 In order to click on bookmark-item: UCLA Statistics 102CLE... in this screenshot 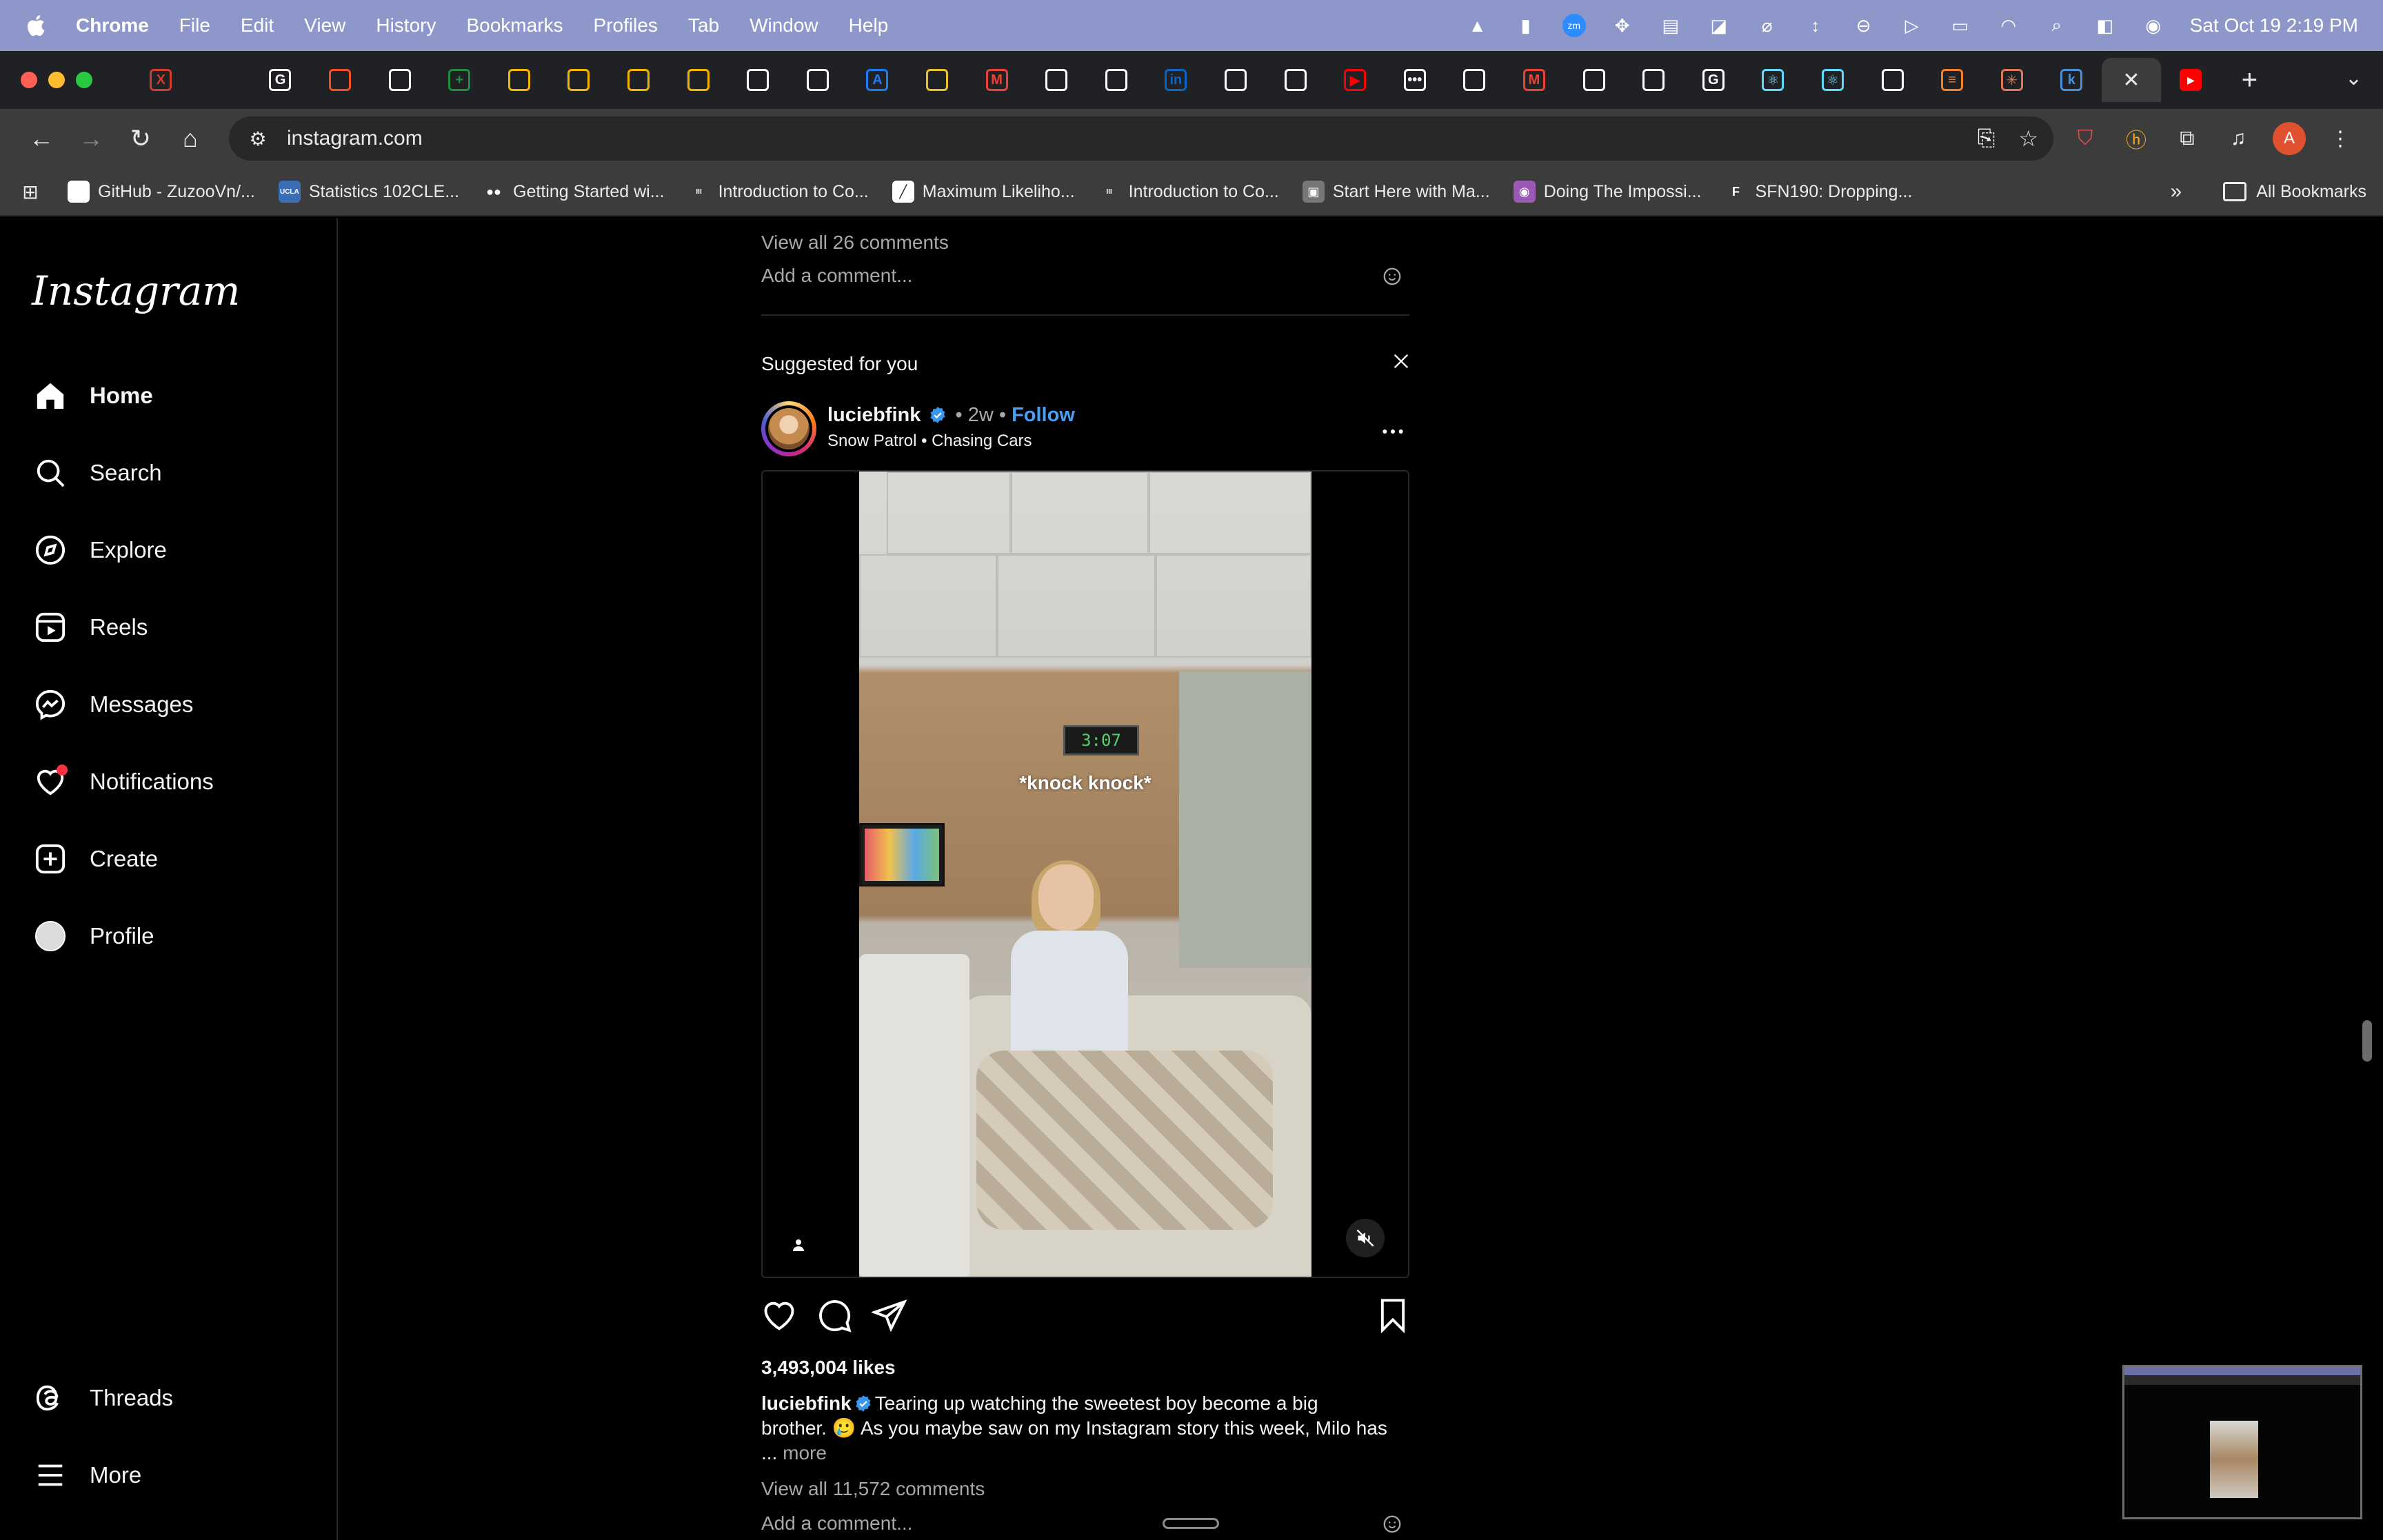, I will do `click(368, 192)`.